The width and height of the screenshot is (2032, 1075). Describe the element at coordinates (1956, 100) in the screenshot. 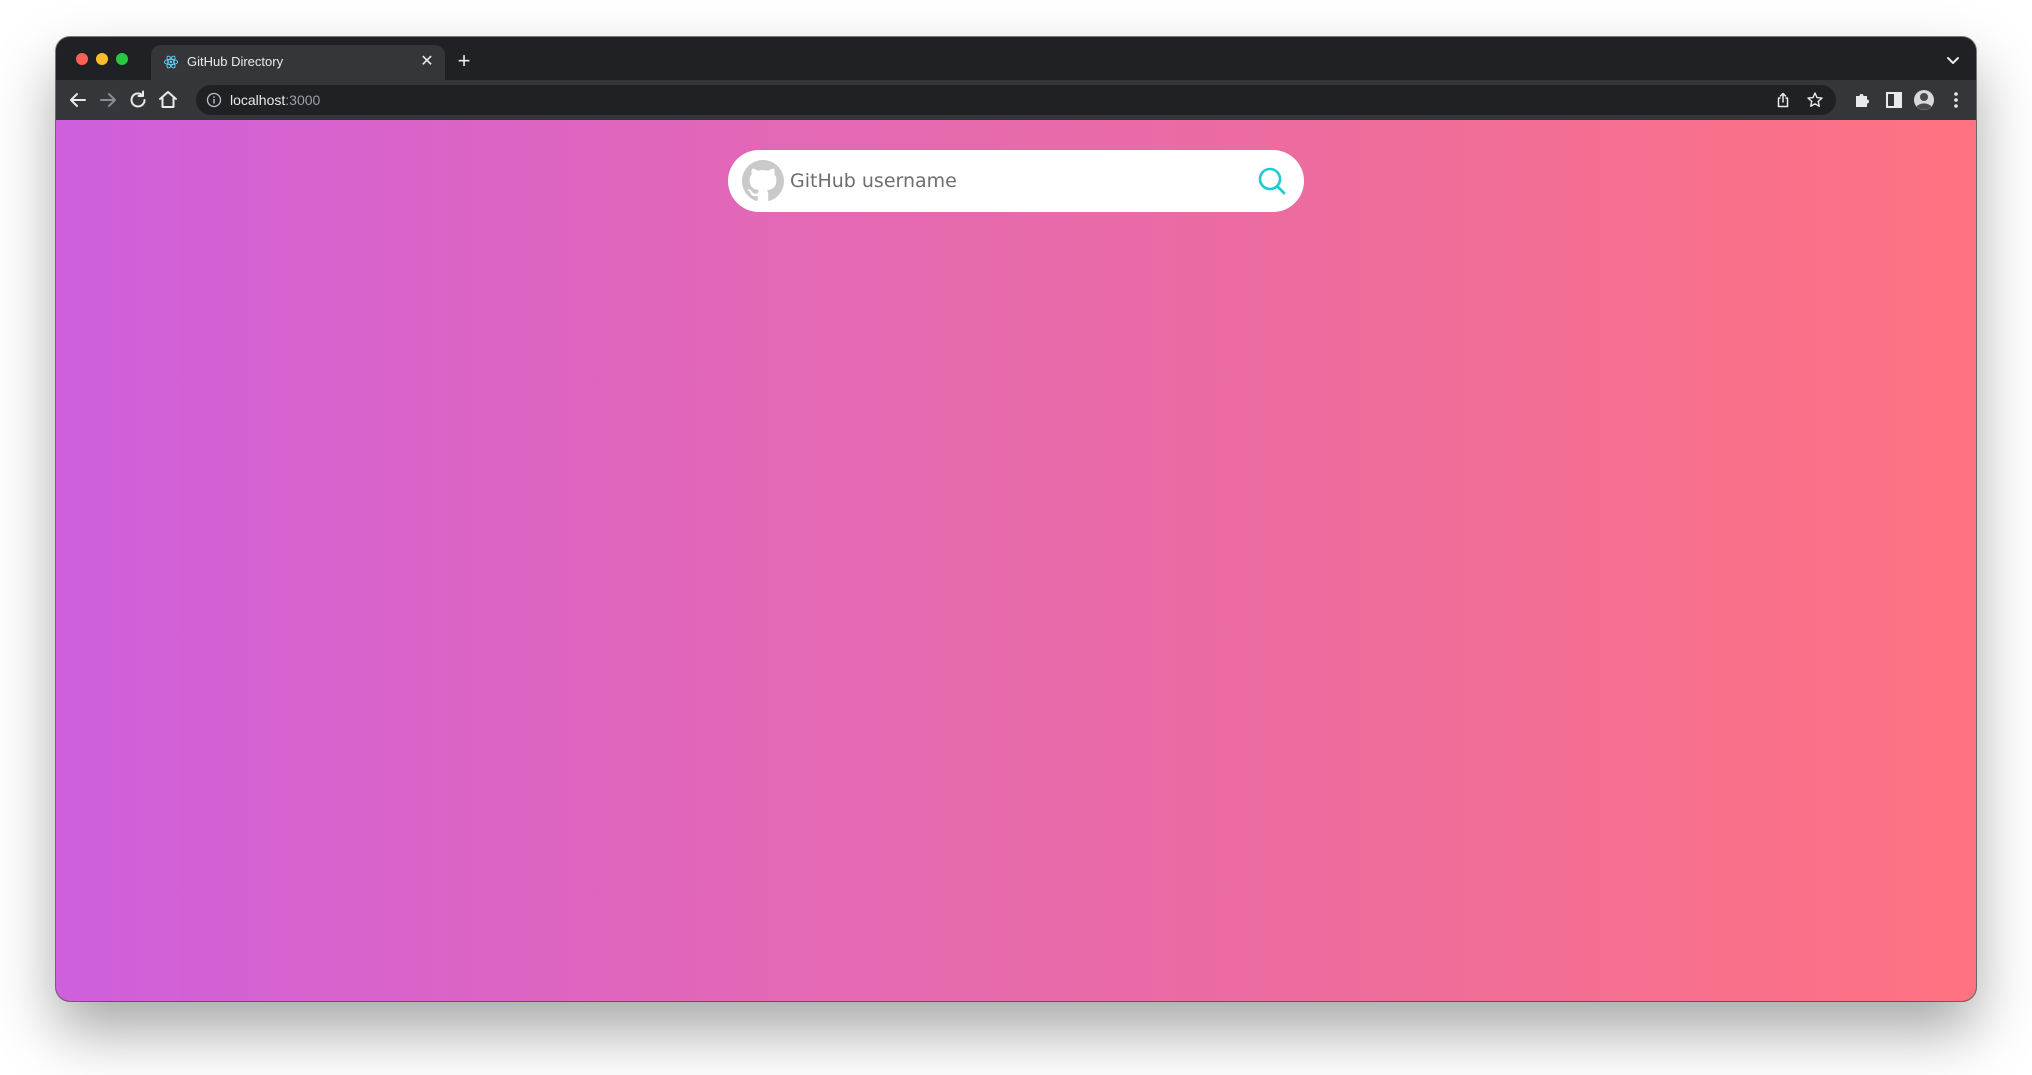

I see `kebab-menu-icon` at that location.